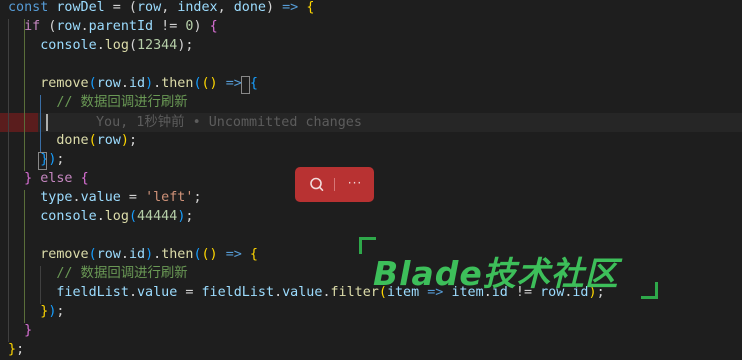  I want to click on code-line: }, so click(371, 330).